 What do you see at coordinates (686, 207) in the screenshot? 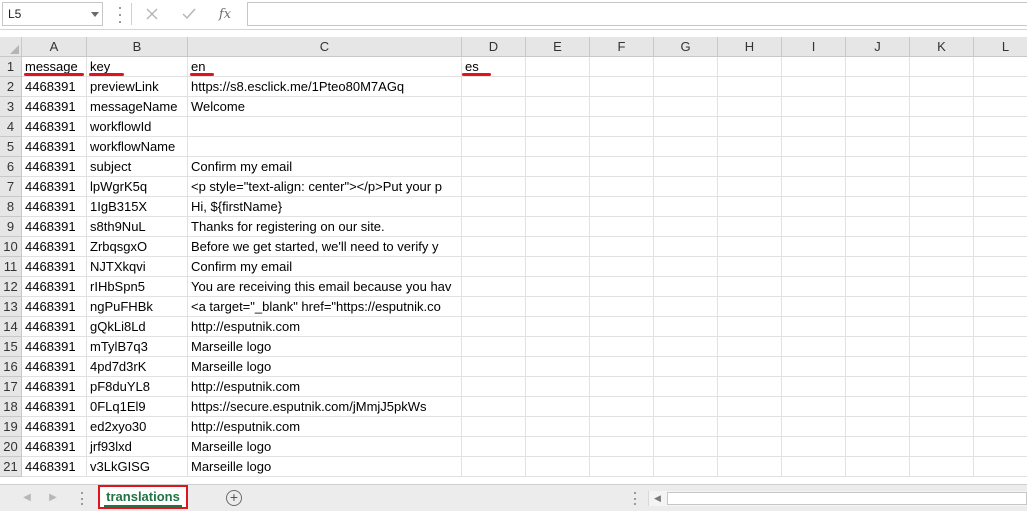
I see `cell-g8` at bounding box center [686, 207].